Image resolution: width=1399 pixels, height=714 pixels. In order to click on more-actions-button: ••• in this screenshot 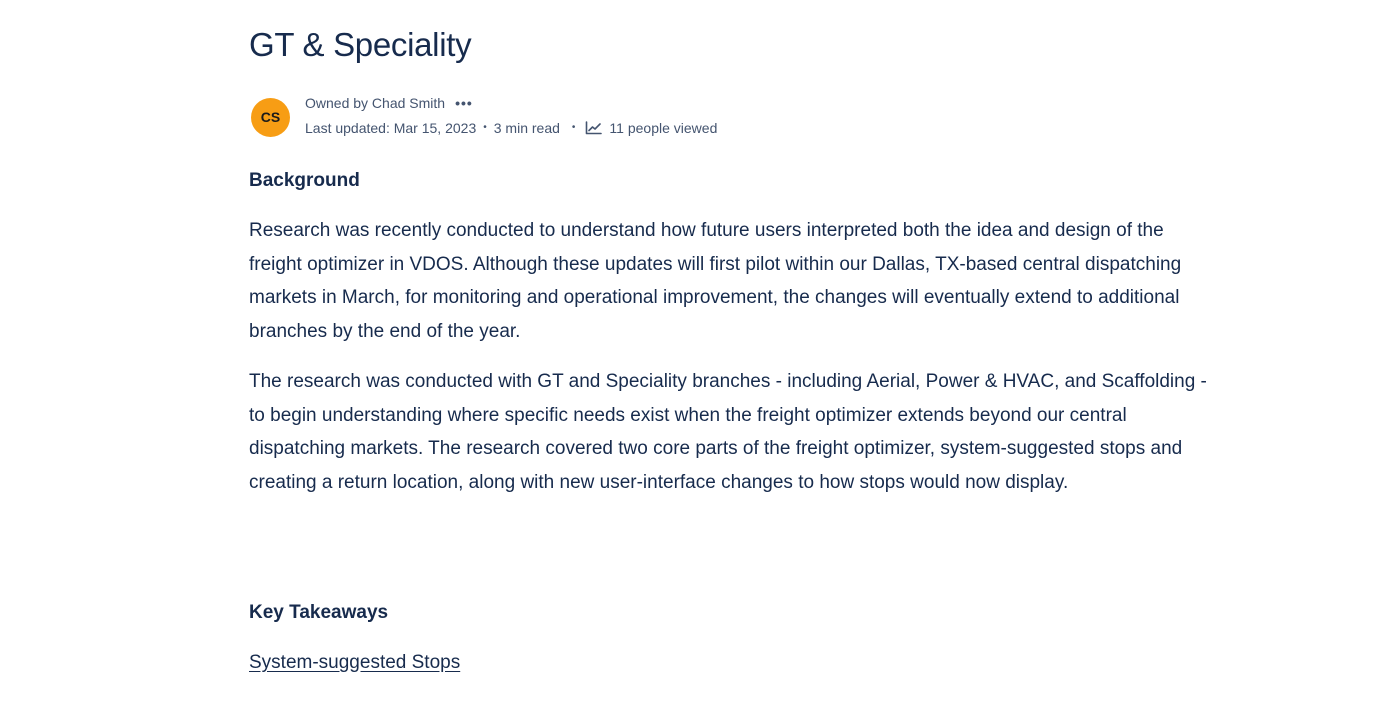, I will do `click(464, 103)`.